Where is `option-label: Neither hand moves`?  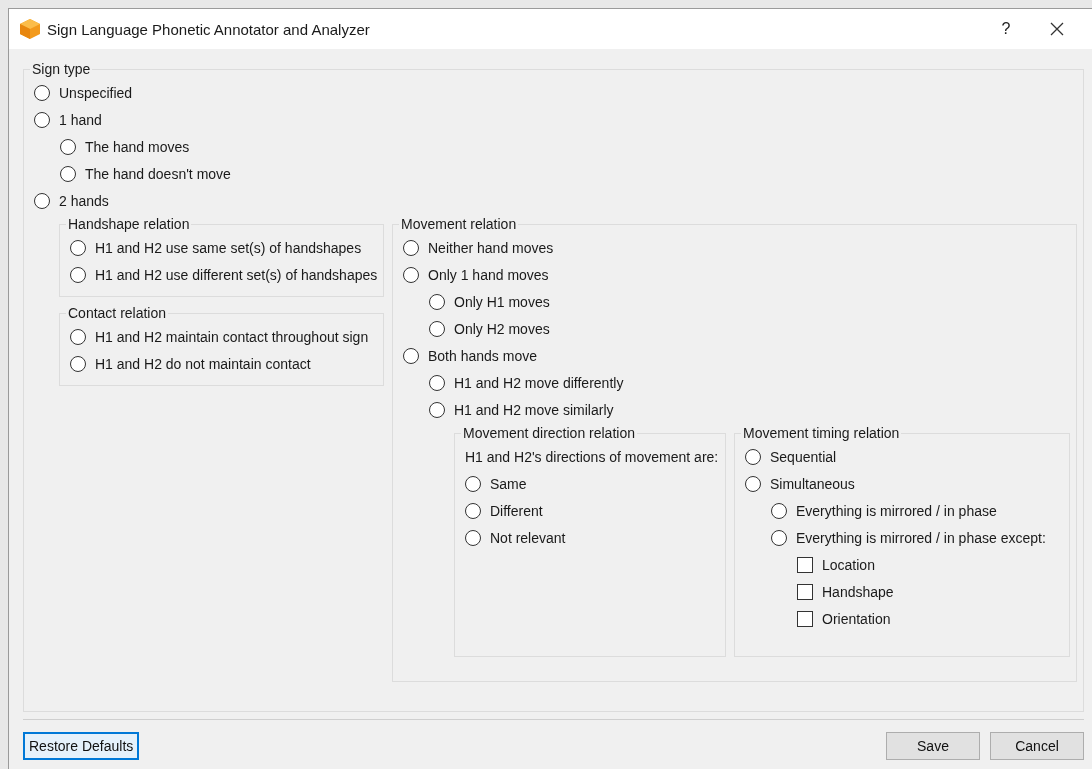
option-label: Neither hand moves is located at coordinates (491, 247).